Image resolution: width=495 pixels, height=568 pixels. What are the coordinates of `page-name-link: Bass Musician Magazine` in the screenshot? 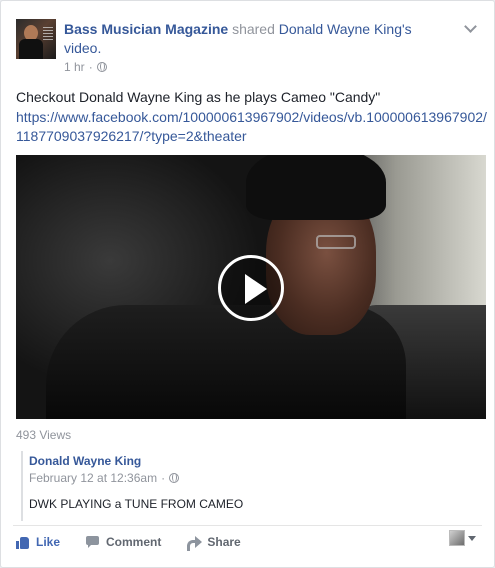 It's located at (146, 29).